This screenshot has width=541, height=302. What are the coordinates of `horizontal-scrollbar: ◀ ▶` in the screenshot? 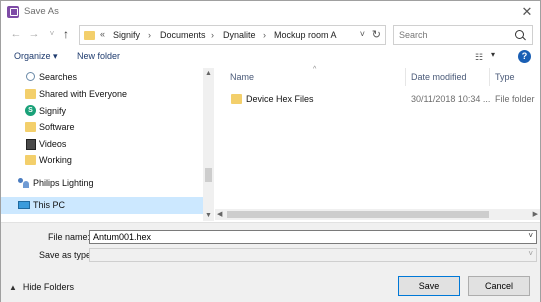 It's located at (377, 214).